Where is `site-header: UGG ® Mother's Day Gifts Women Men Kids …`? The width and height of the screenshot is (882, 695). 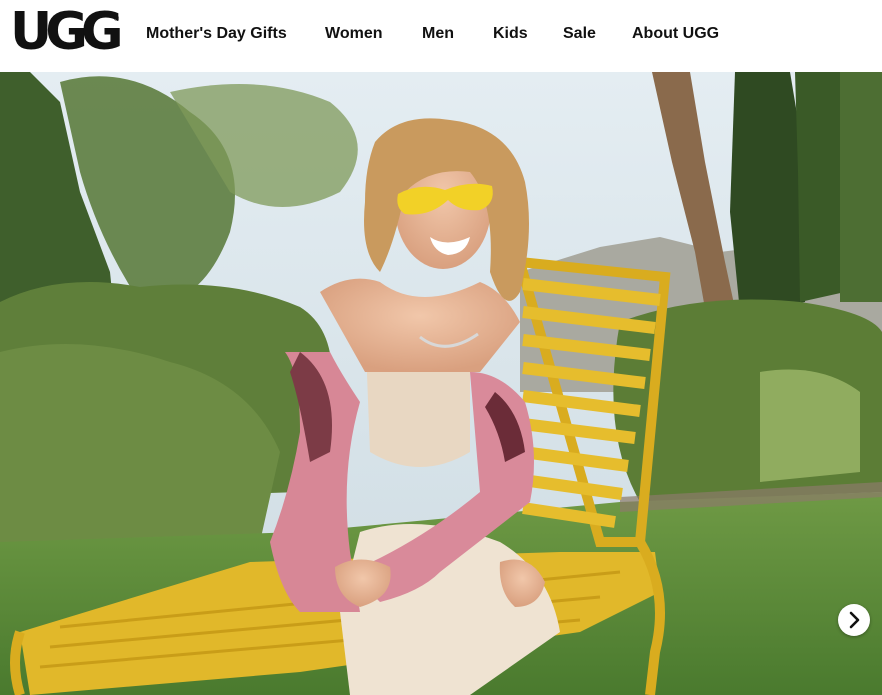 site-header: UGG ® Mother's Day Gifts Women Men Kids … is located at coordinates (441, 36).